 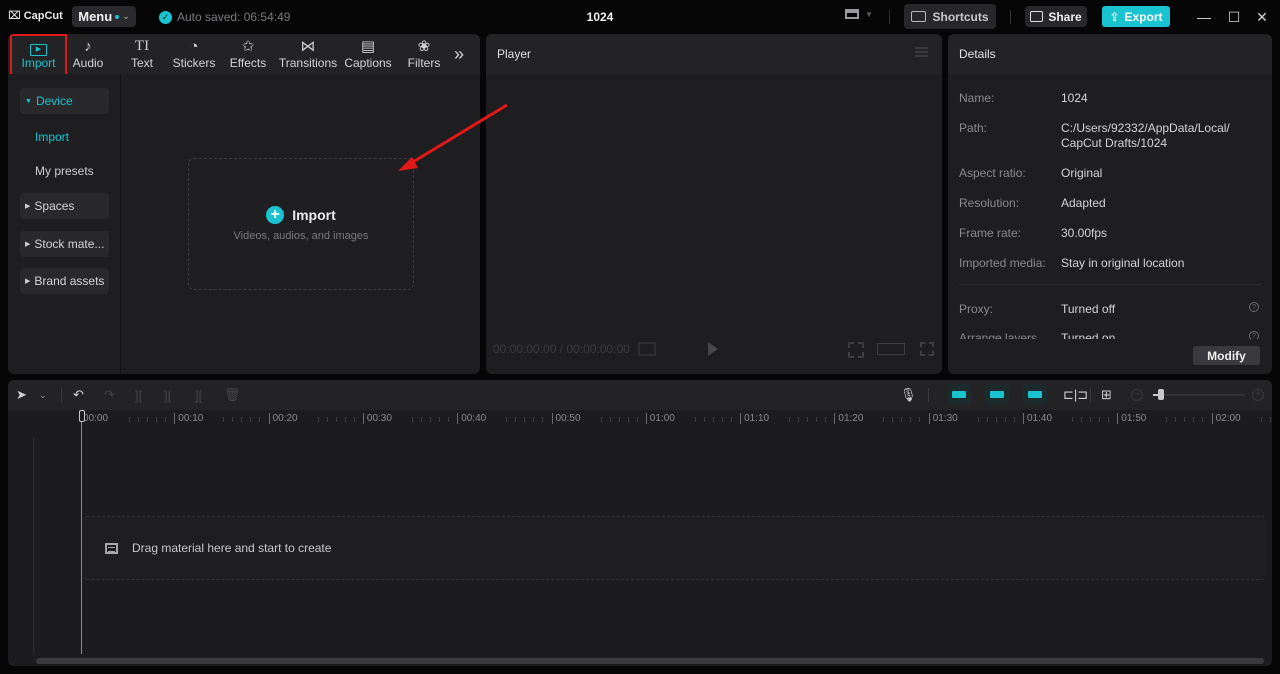 I want to click on ruler-label: 01:30, so click(x=943, y=418).